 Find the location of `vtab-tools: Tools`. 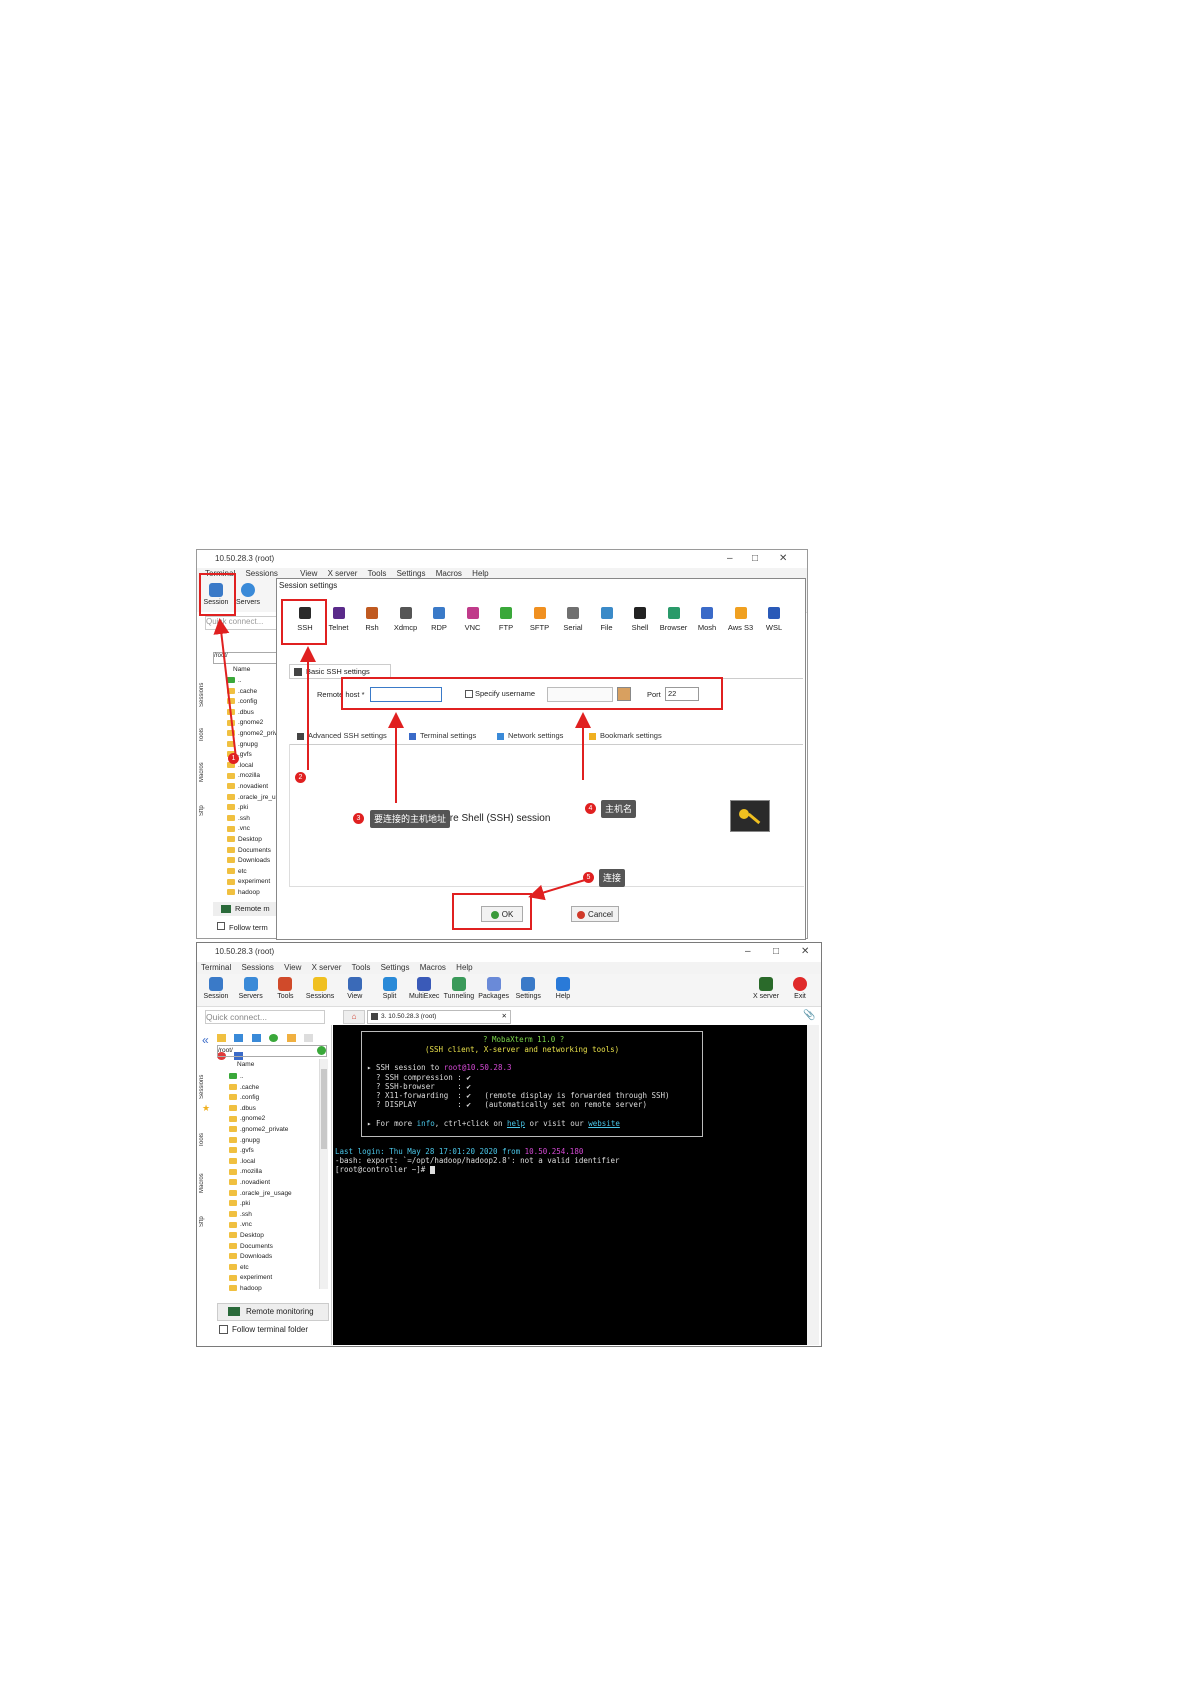

vtab-tools: Tools is located at coordinates (204, 1132).